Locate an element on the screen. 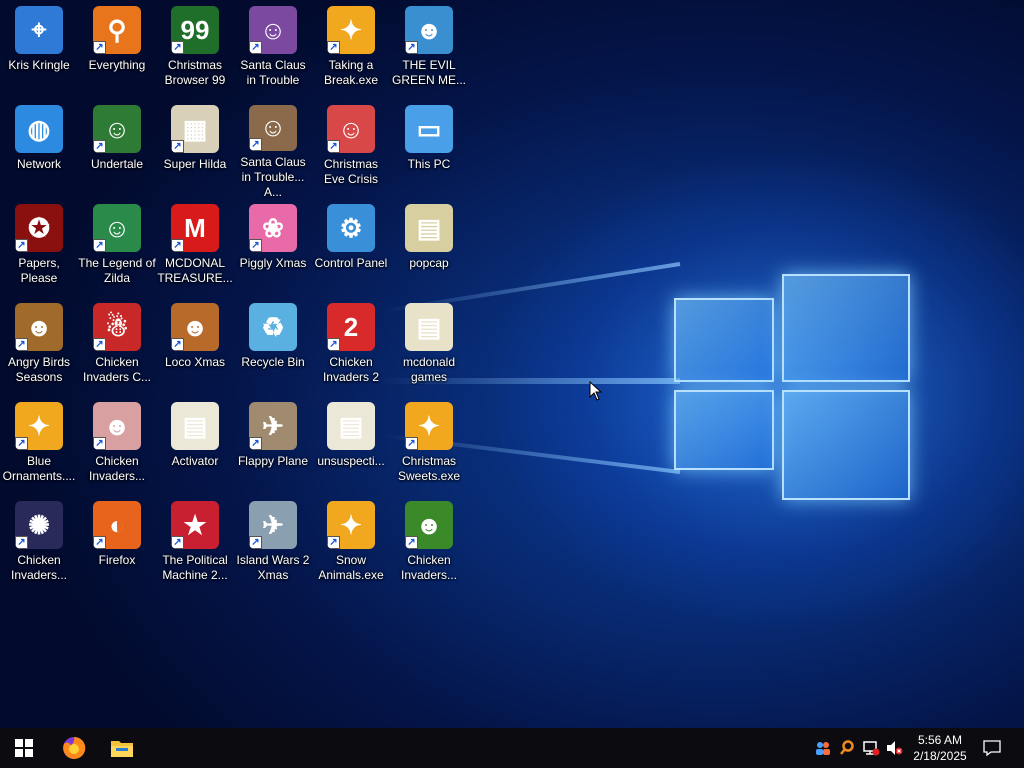 This screenshot has height=768, width=1024. desktop-icon: ▭ This PC is located at coordinates (429, 148).